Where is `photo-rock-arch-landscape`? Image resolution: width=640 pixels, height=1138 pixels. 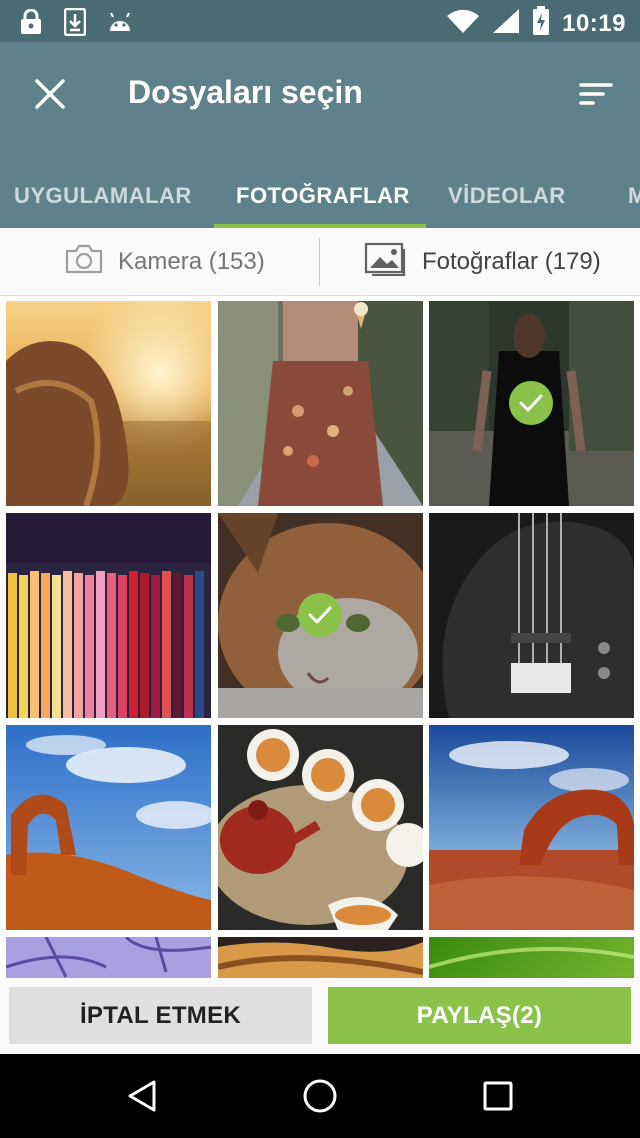
photo-rock-arch-landscape is located at coordinates (531, 827).